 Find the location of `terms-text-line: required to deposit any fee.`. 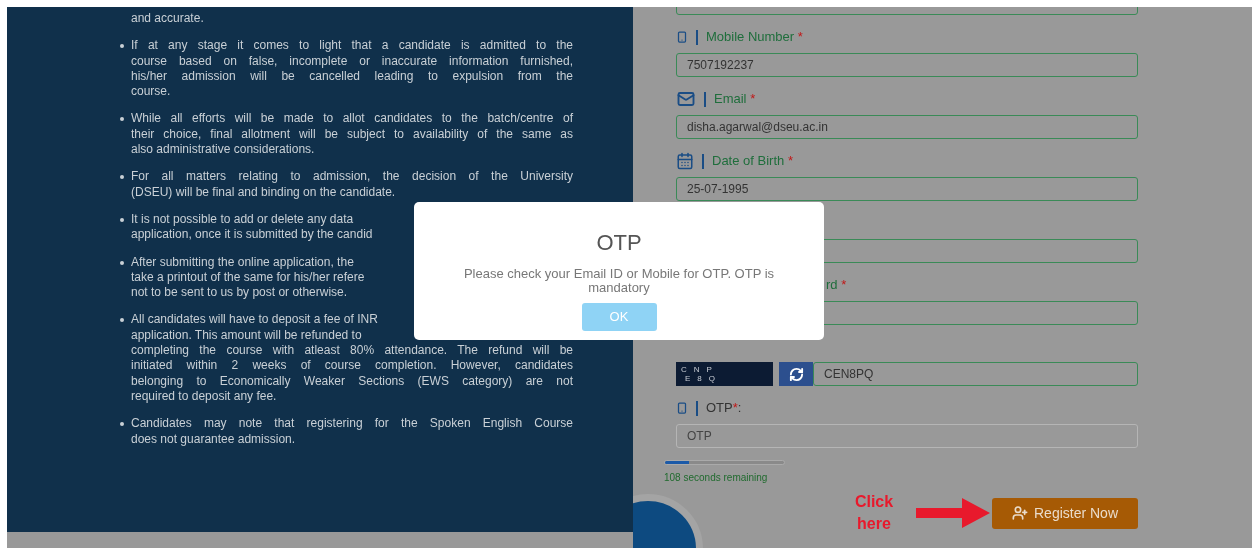

terms-text-line: required to deposit any fee. is located at coordinates (204, 396).